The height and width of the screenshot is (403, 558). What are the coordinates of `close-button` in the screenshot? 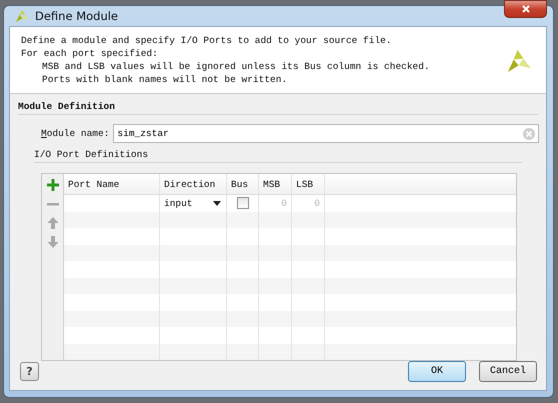 It's located at (525, 9).